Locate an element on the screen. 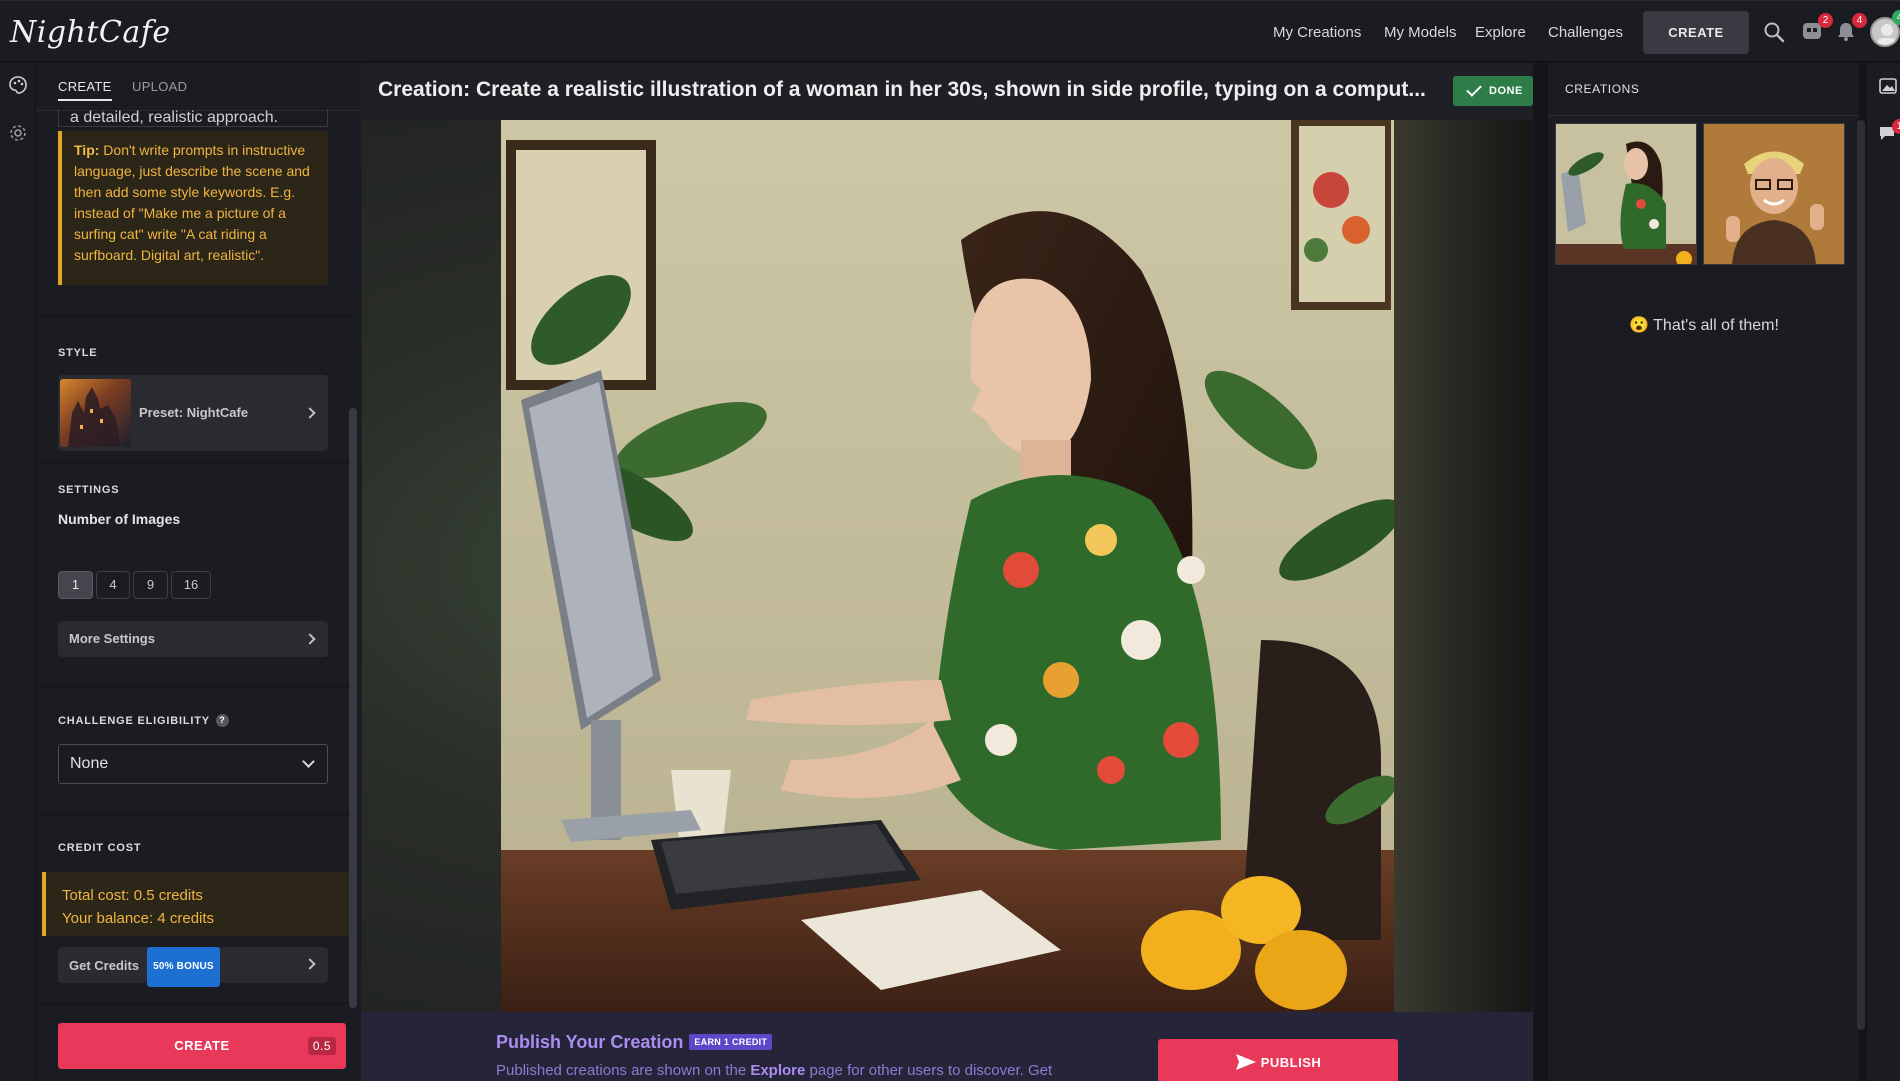 This screenshot has width=1900, height=1081. tab-upload: UPLOAD is located at coordinates (159, 86).